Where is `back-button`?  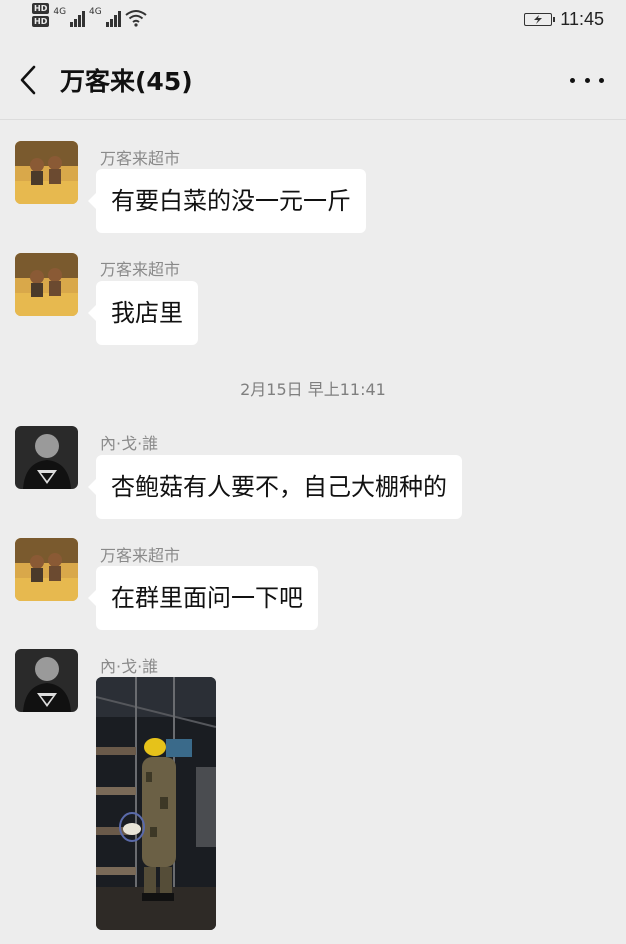 back-button is located at coordinates (29, 80).